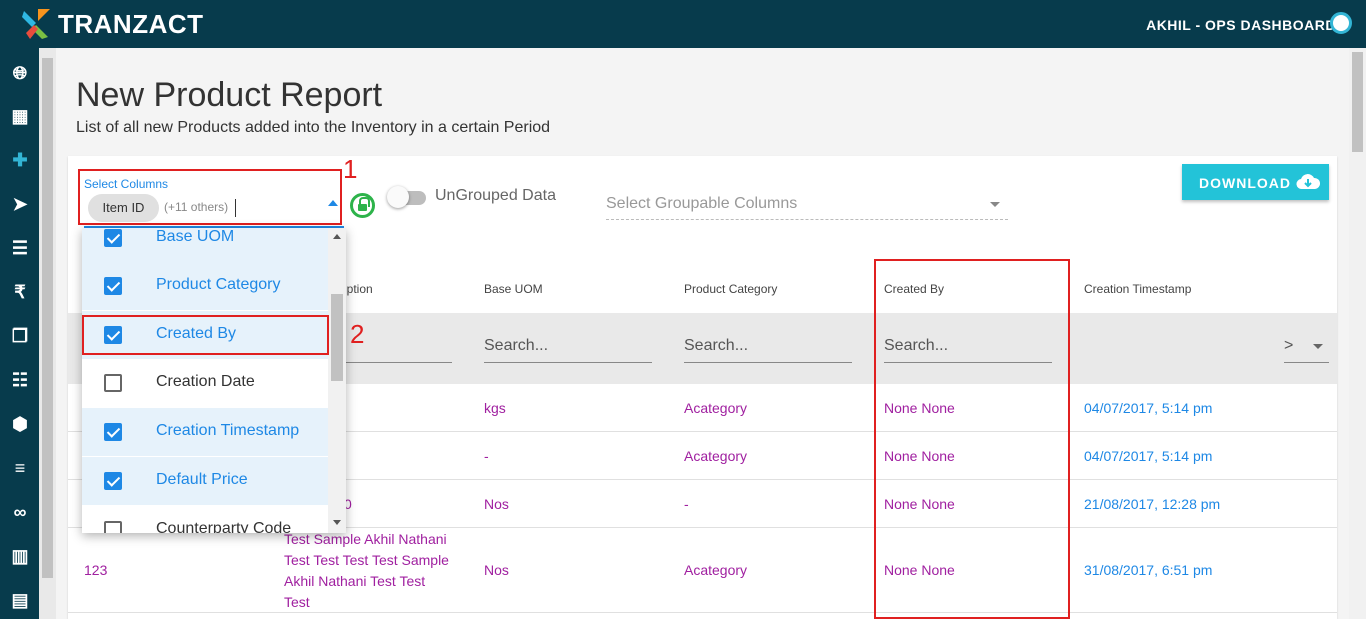 Image resolution: width=1366 pixels, height=619 pixels. What do you see at coordinates (202, 479) in the screenshot?
I see `option-label: Default Price` at bounding box center [202, 479].